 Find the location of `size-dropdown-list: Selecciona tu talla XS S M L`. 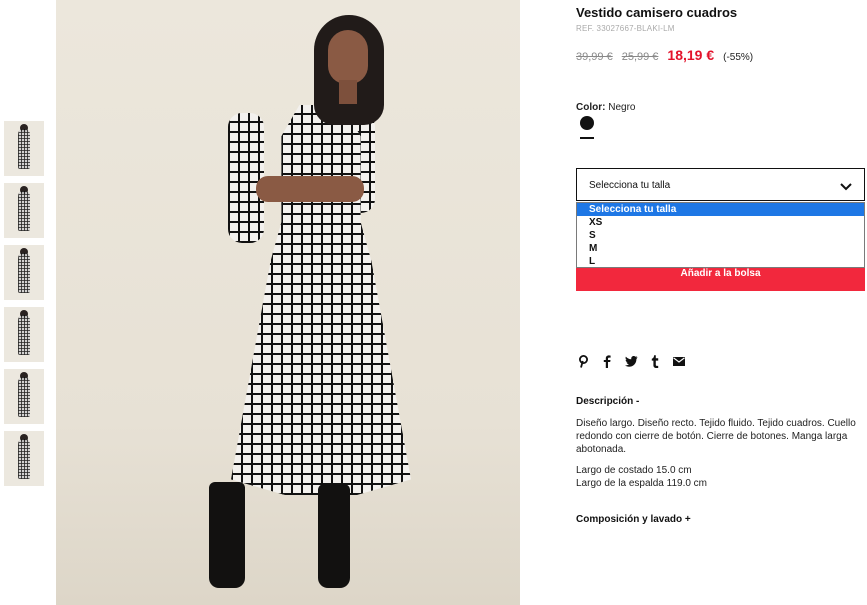

size-dropdown-list: Selecciona tu talla XS S M L is located at coordinates (720, 235).